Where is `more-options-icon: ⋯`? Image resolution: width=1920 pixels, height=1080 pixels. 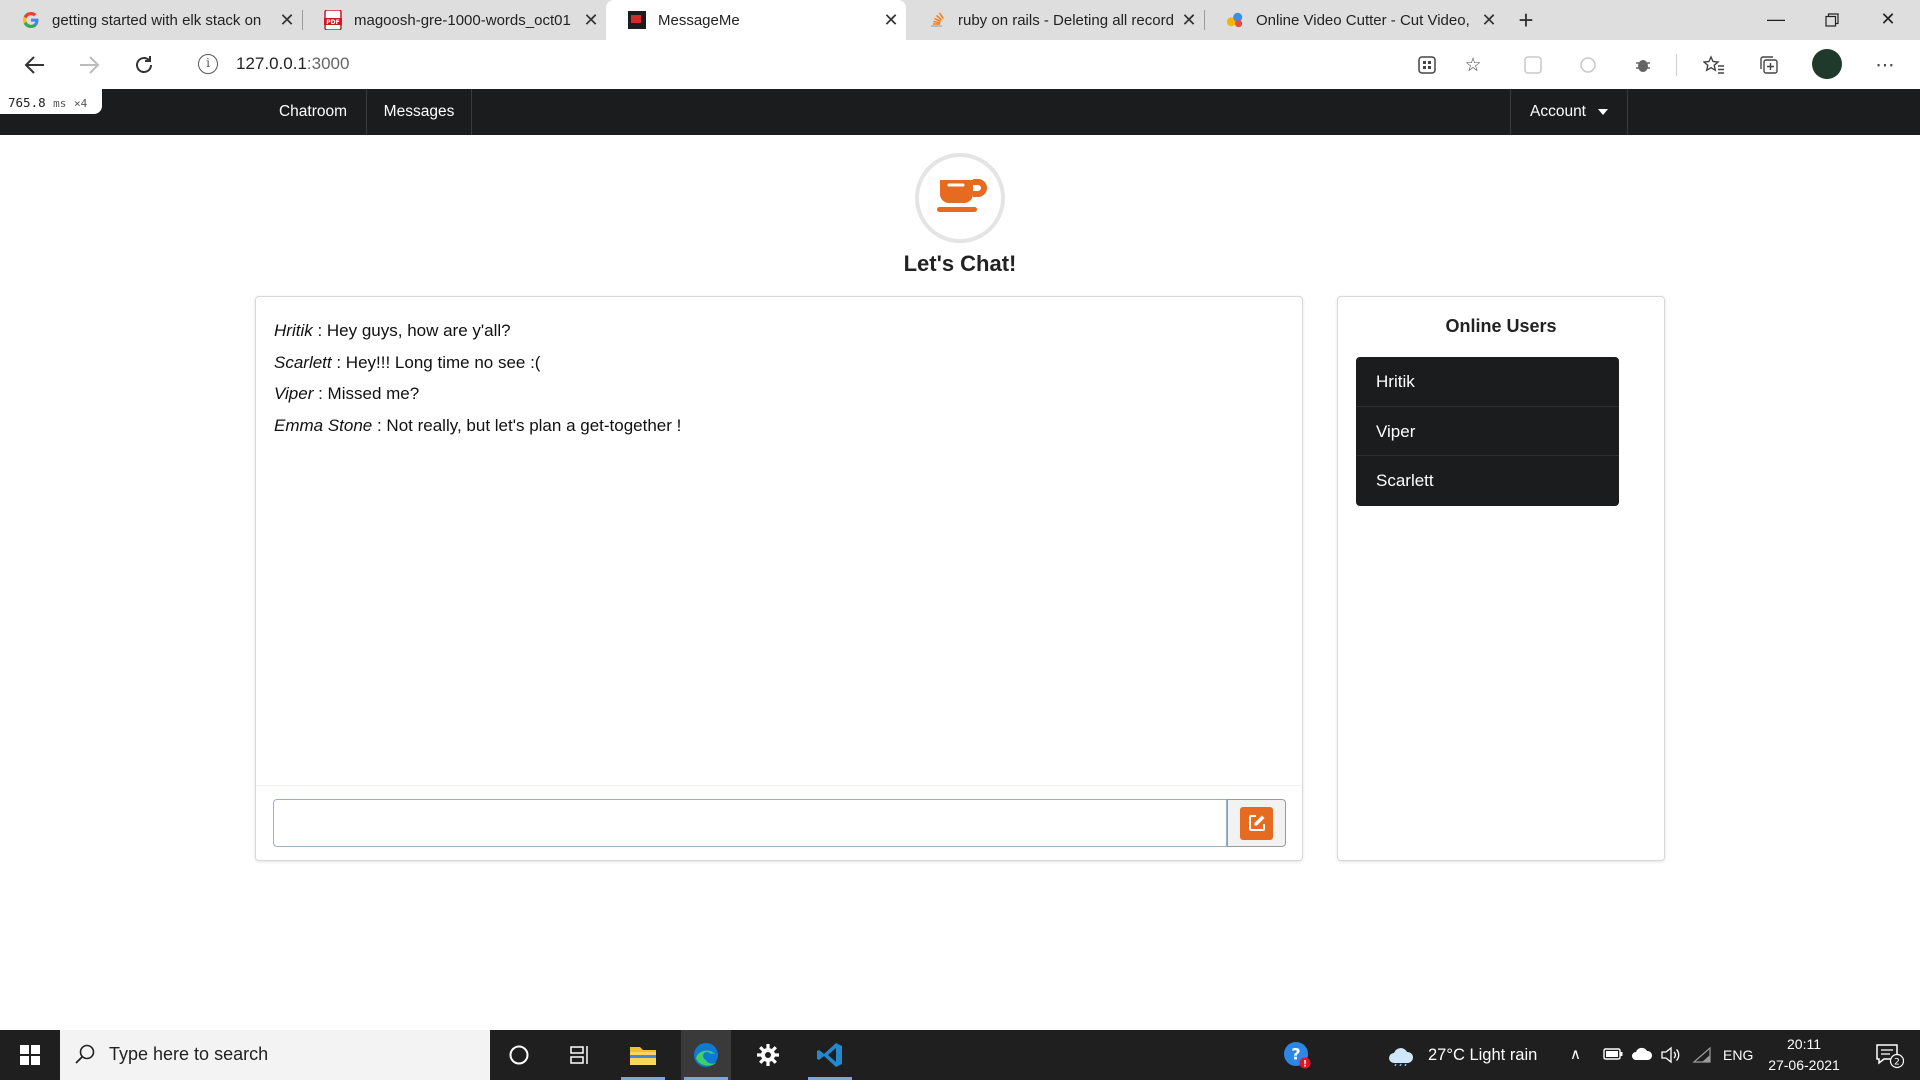 more-options-icon: ⋯ is located at coordinates (1885, 65).